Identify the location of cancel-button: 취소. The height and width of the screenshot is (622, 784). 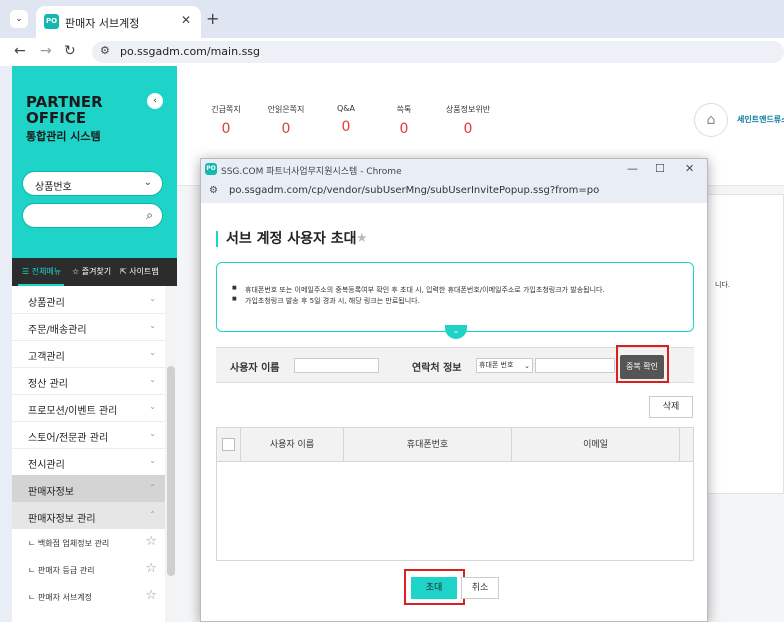
(480, 588).